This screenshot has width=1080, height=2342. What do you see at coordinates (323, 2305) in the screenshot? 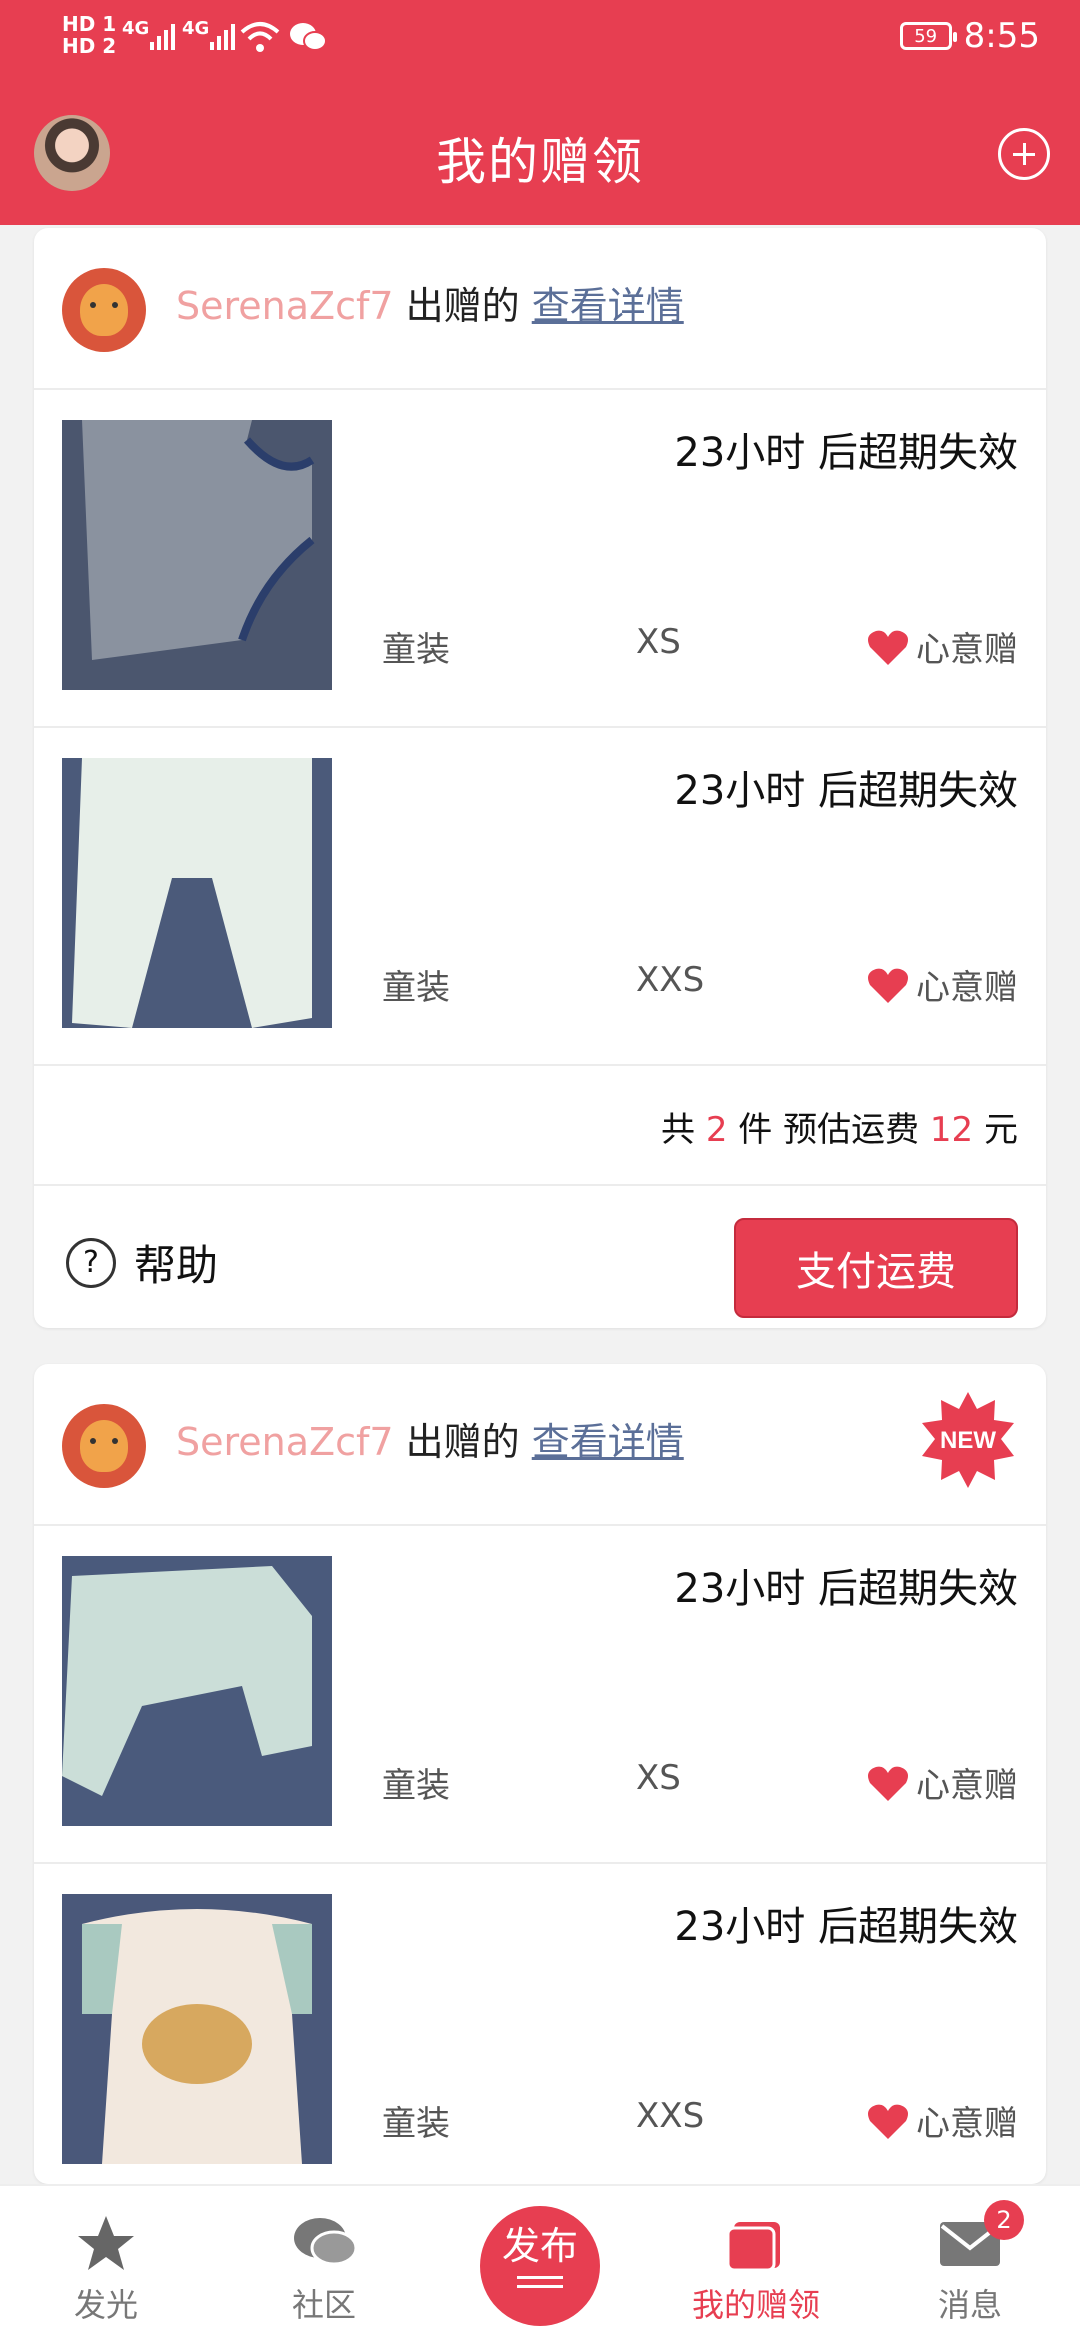
I see `nav-label: 社区` at bounding box center [323, 2305].